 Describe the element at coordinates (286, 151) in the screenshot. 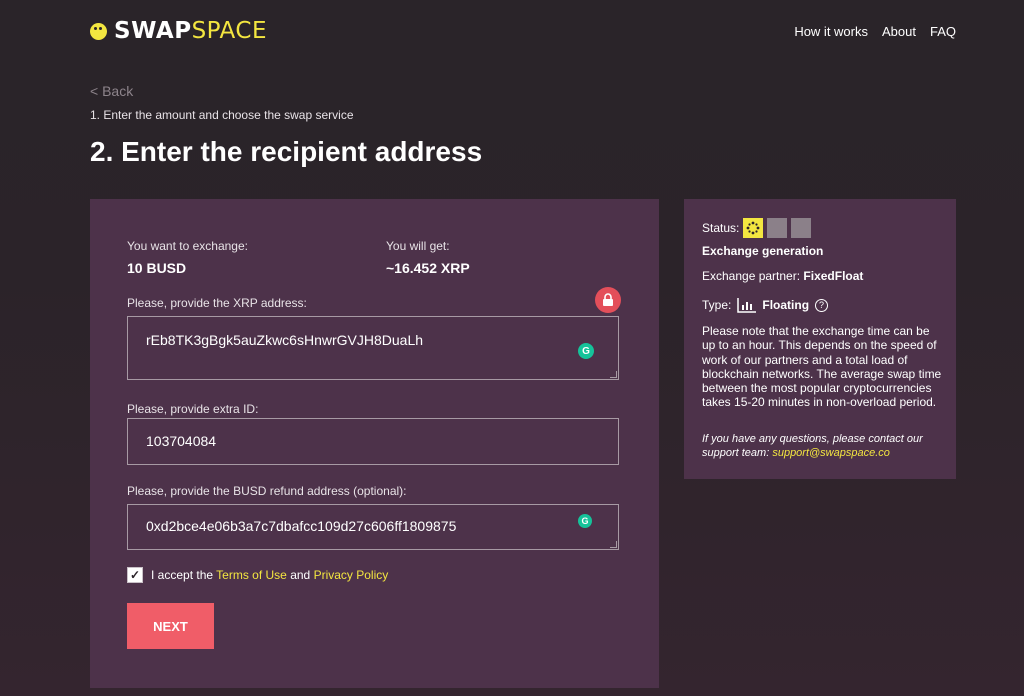

I see `page-title: 2. Enter the recipient address` at that location.